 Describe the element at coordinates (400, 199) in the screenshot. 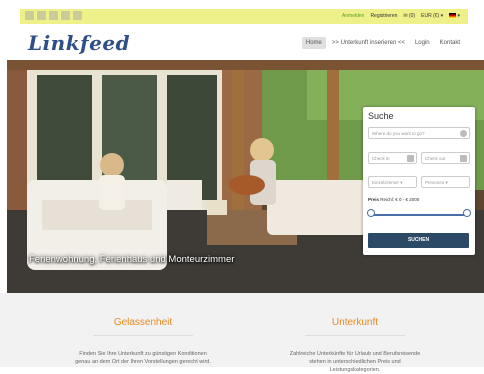

I see `price-range-text: Reichl: € 0 - € 2000` at that location.